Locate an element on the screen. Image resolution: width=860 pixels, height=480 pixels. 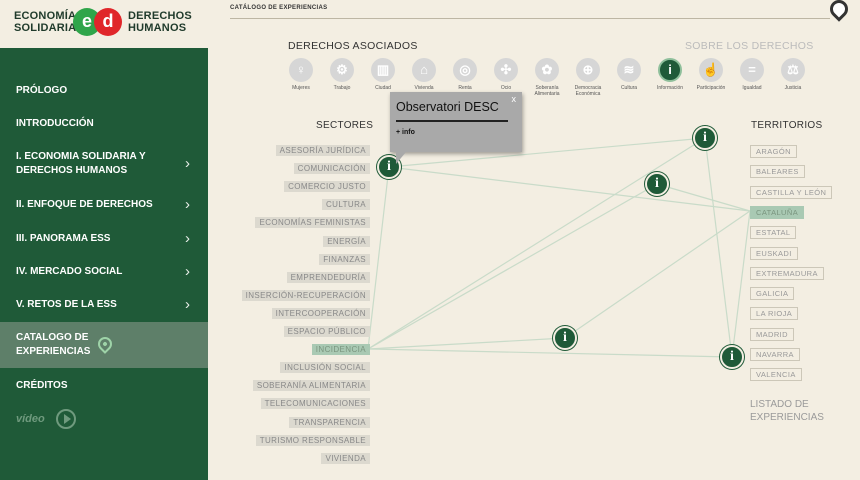
play-icon is located at coordinates (66, 419).